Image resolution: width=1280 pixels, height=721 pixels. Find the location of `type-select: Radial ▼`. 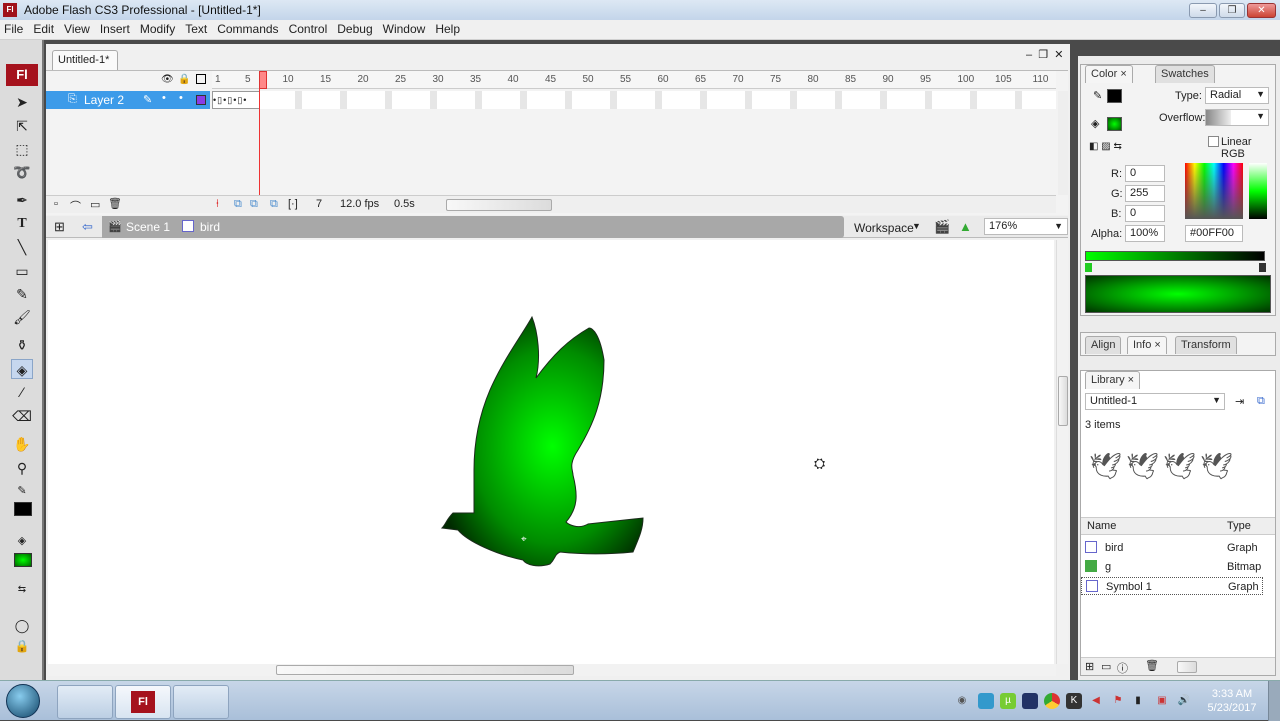

type-select: Radial ▼ is located at coordinates (1237, 95).